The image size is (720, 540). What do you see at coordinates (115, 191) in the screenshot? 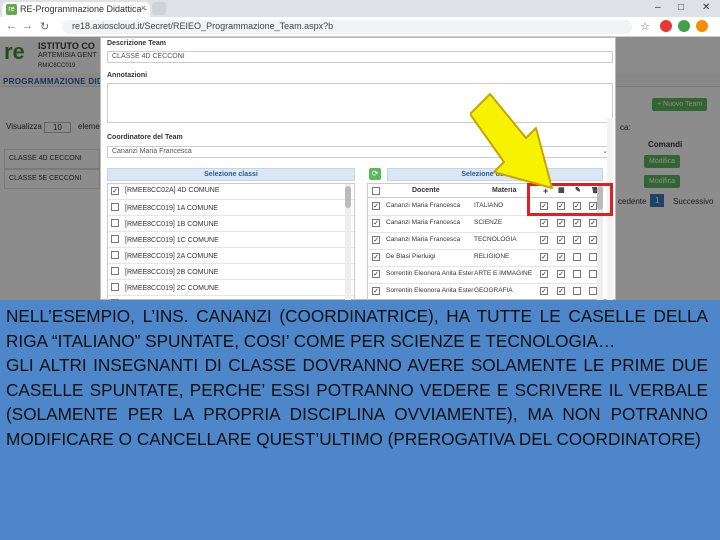
I see `class-checkbox: ✓` at bounding box center [115, 191].